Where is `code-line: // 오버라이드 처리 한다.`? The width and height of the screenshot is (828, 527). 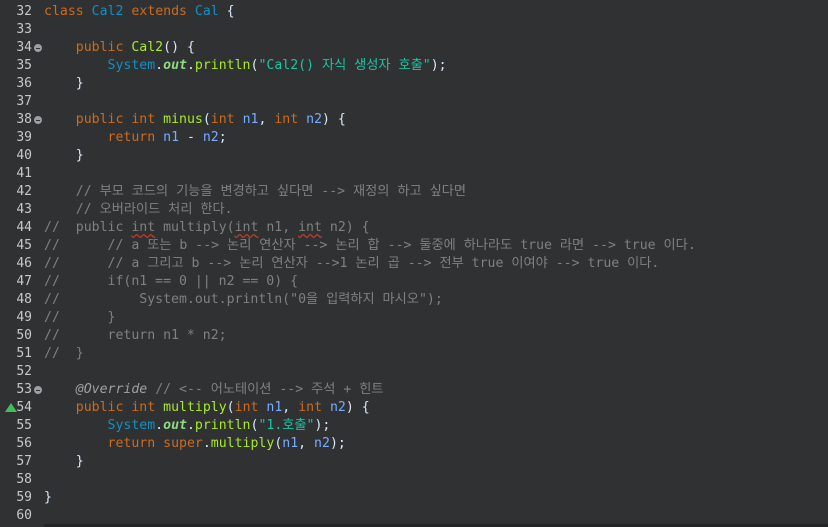 code-line: // 오버라이드 처리 한다. is located at coordinates (436, 210).